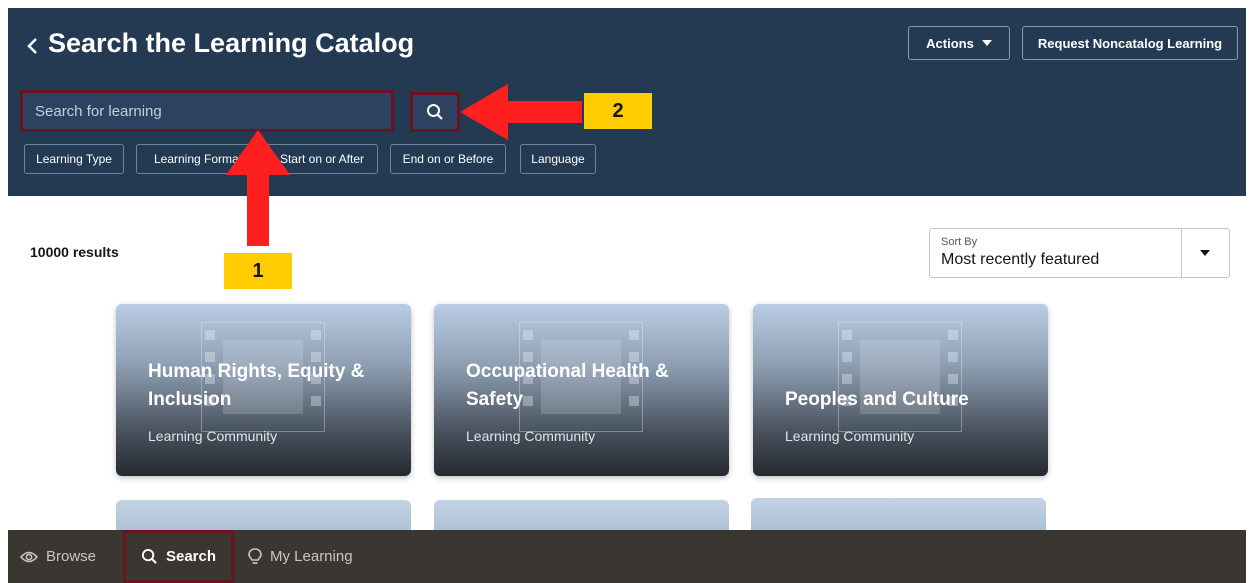  I want to click on step-2-callout: 2, so click(618, 111).